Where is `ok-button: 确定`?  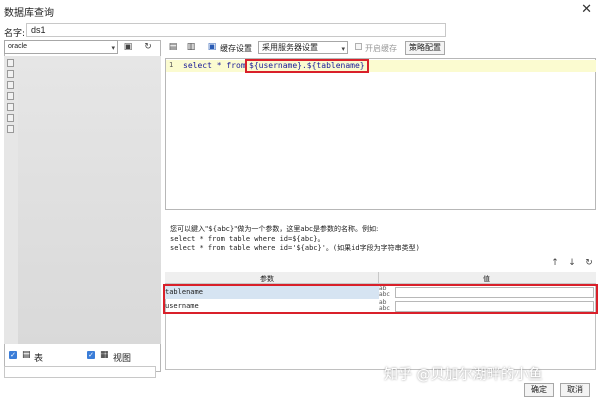
ok-button: 确定 is located at coordinates (539, 390).